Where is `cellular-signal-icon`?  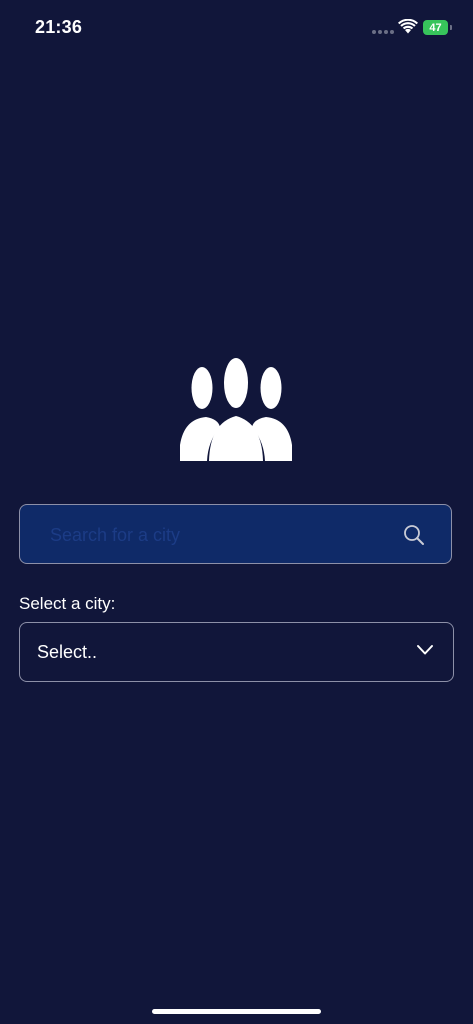
cellular-signal-icon is located at coordinates (383, 32).